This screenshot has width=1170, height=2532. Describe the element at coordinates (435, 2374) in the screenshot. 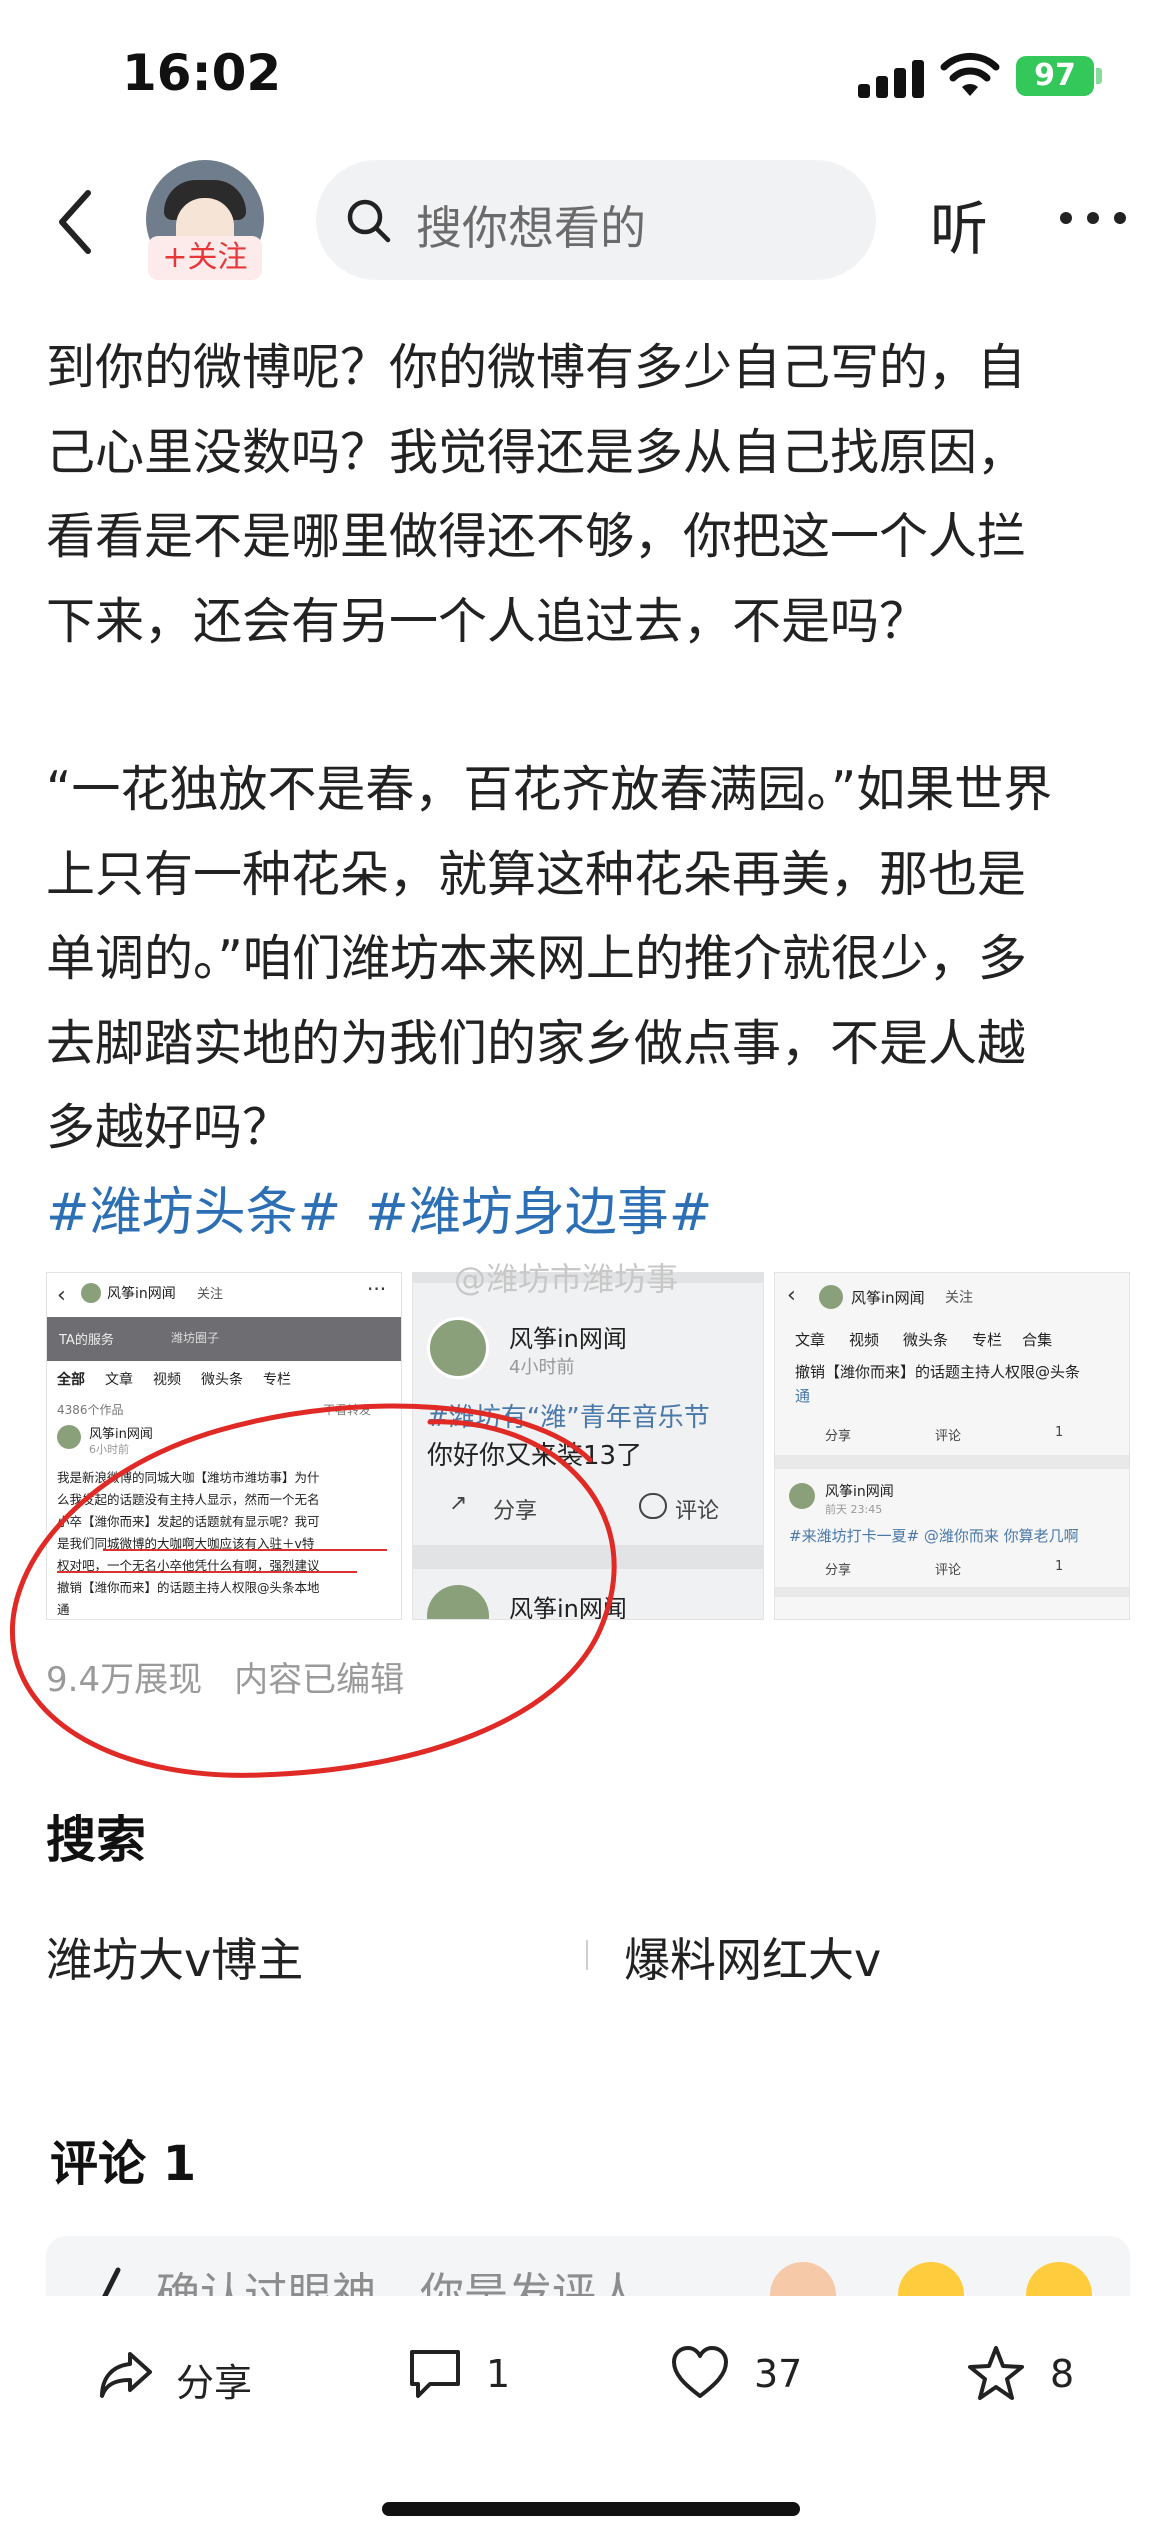

I see `comment-icon` at that location.